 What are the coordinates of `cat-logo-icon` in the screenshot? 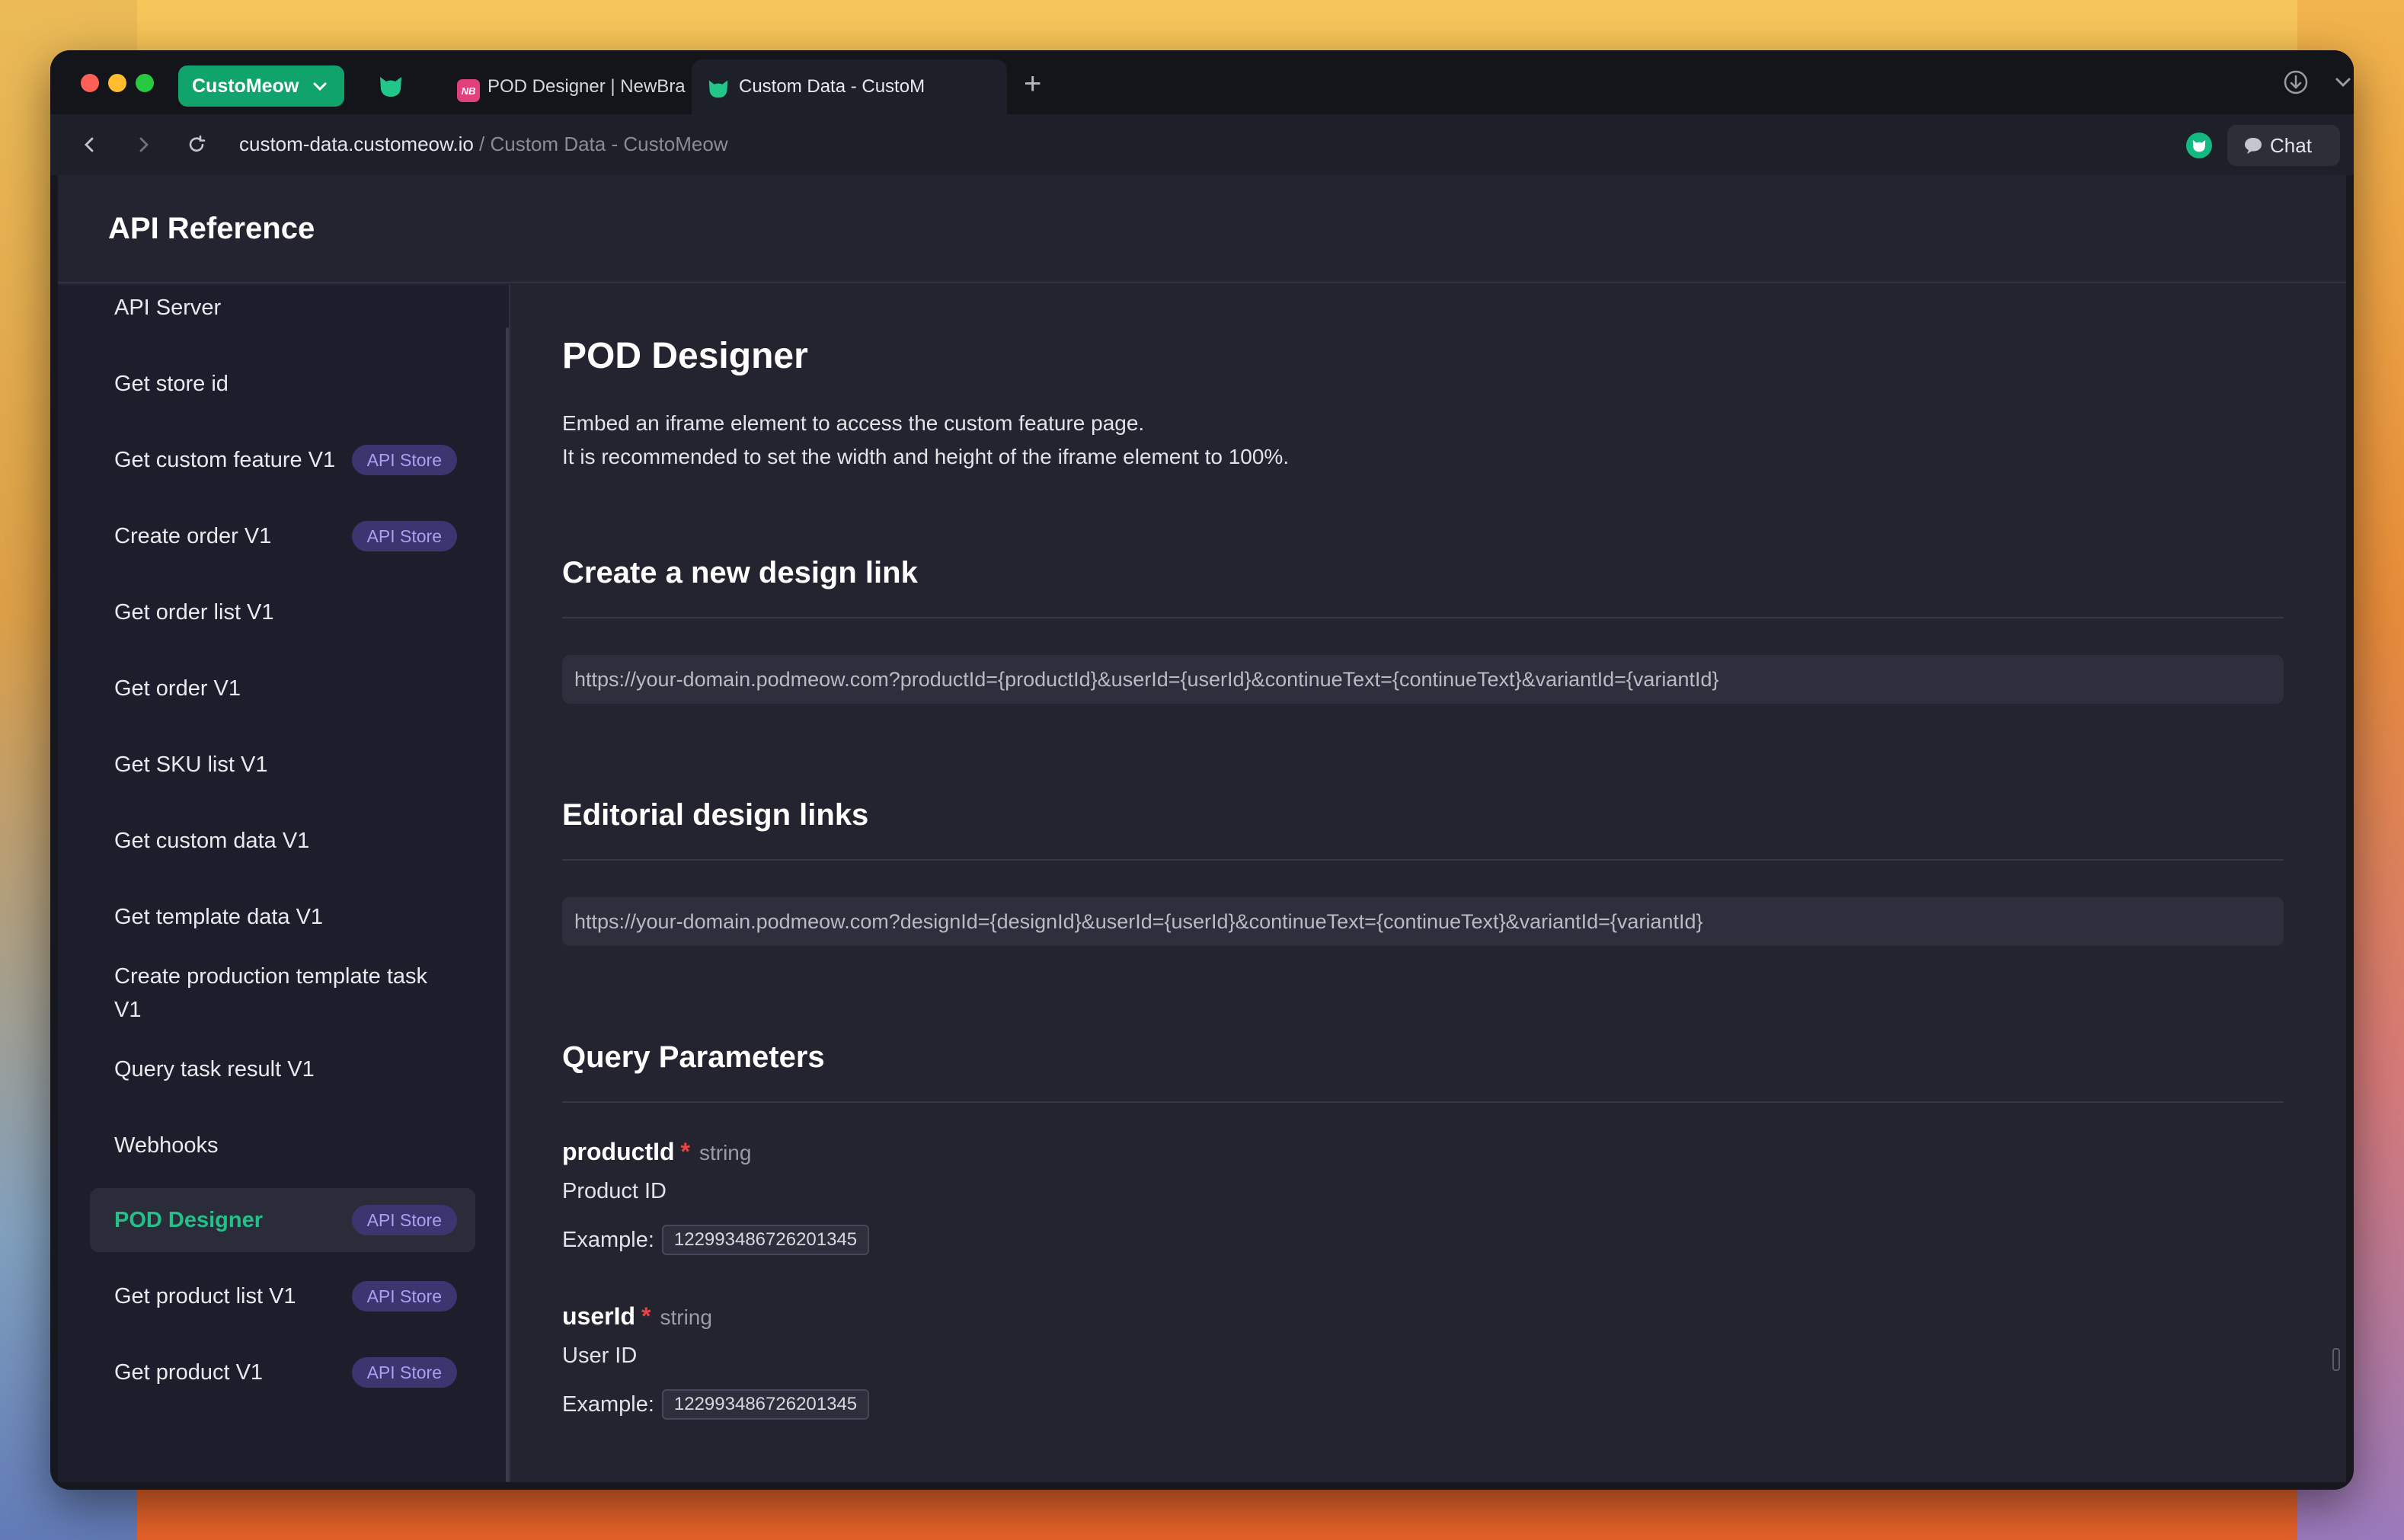 It's located at (390, 87).